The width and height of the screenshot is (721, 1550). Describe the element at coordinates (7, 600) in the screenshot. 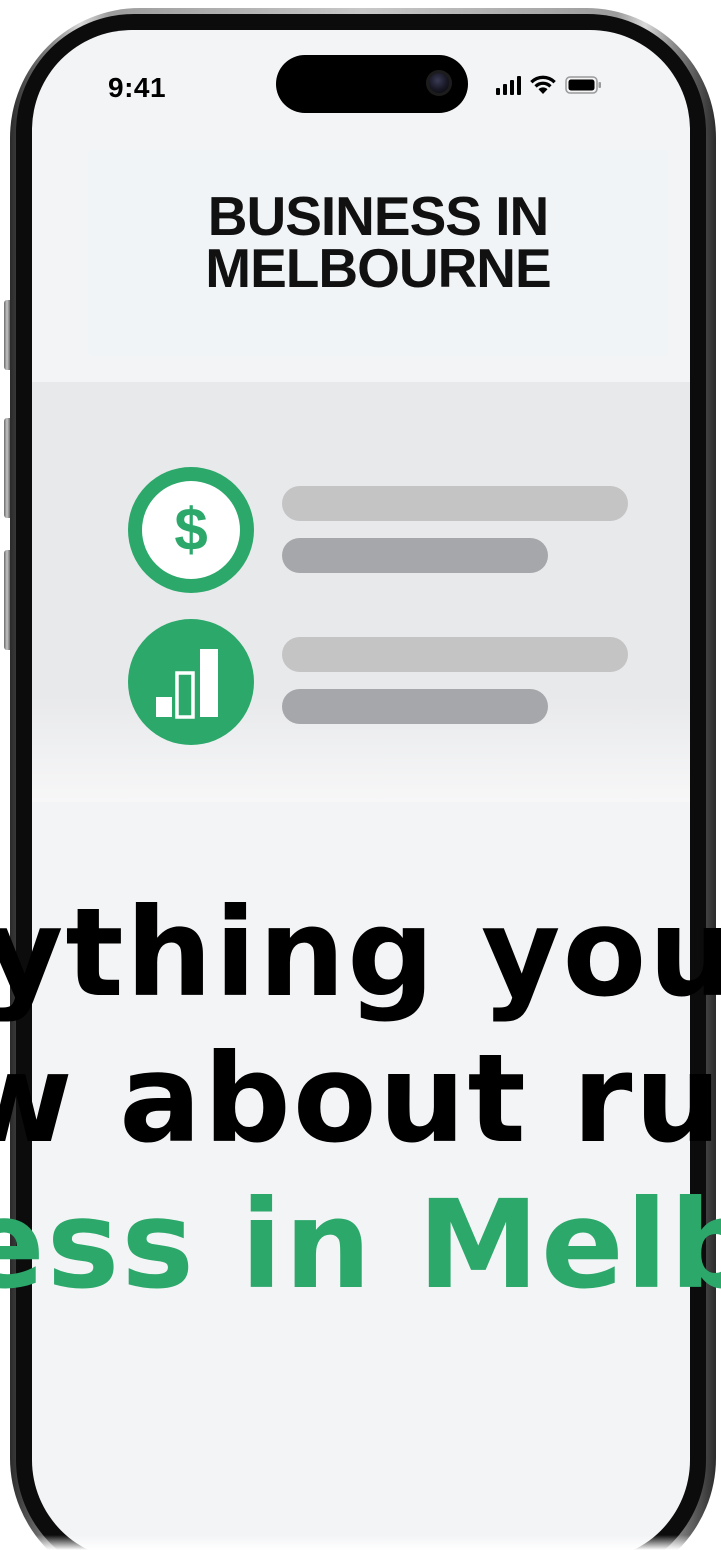

I see `volume-down-button` at that location.